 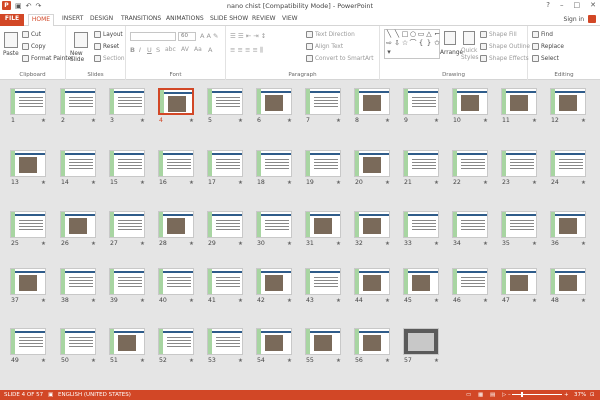 What do you see at coordinates (429, 34) in the screenshot?
I see `triangle-shape-icon: △` at bounding box center [429, 34].